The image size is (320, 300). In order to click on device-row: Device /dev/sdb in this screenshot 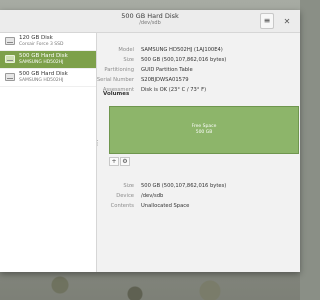, I will do `click(198, 196)`.